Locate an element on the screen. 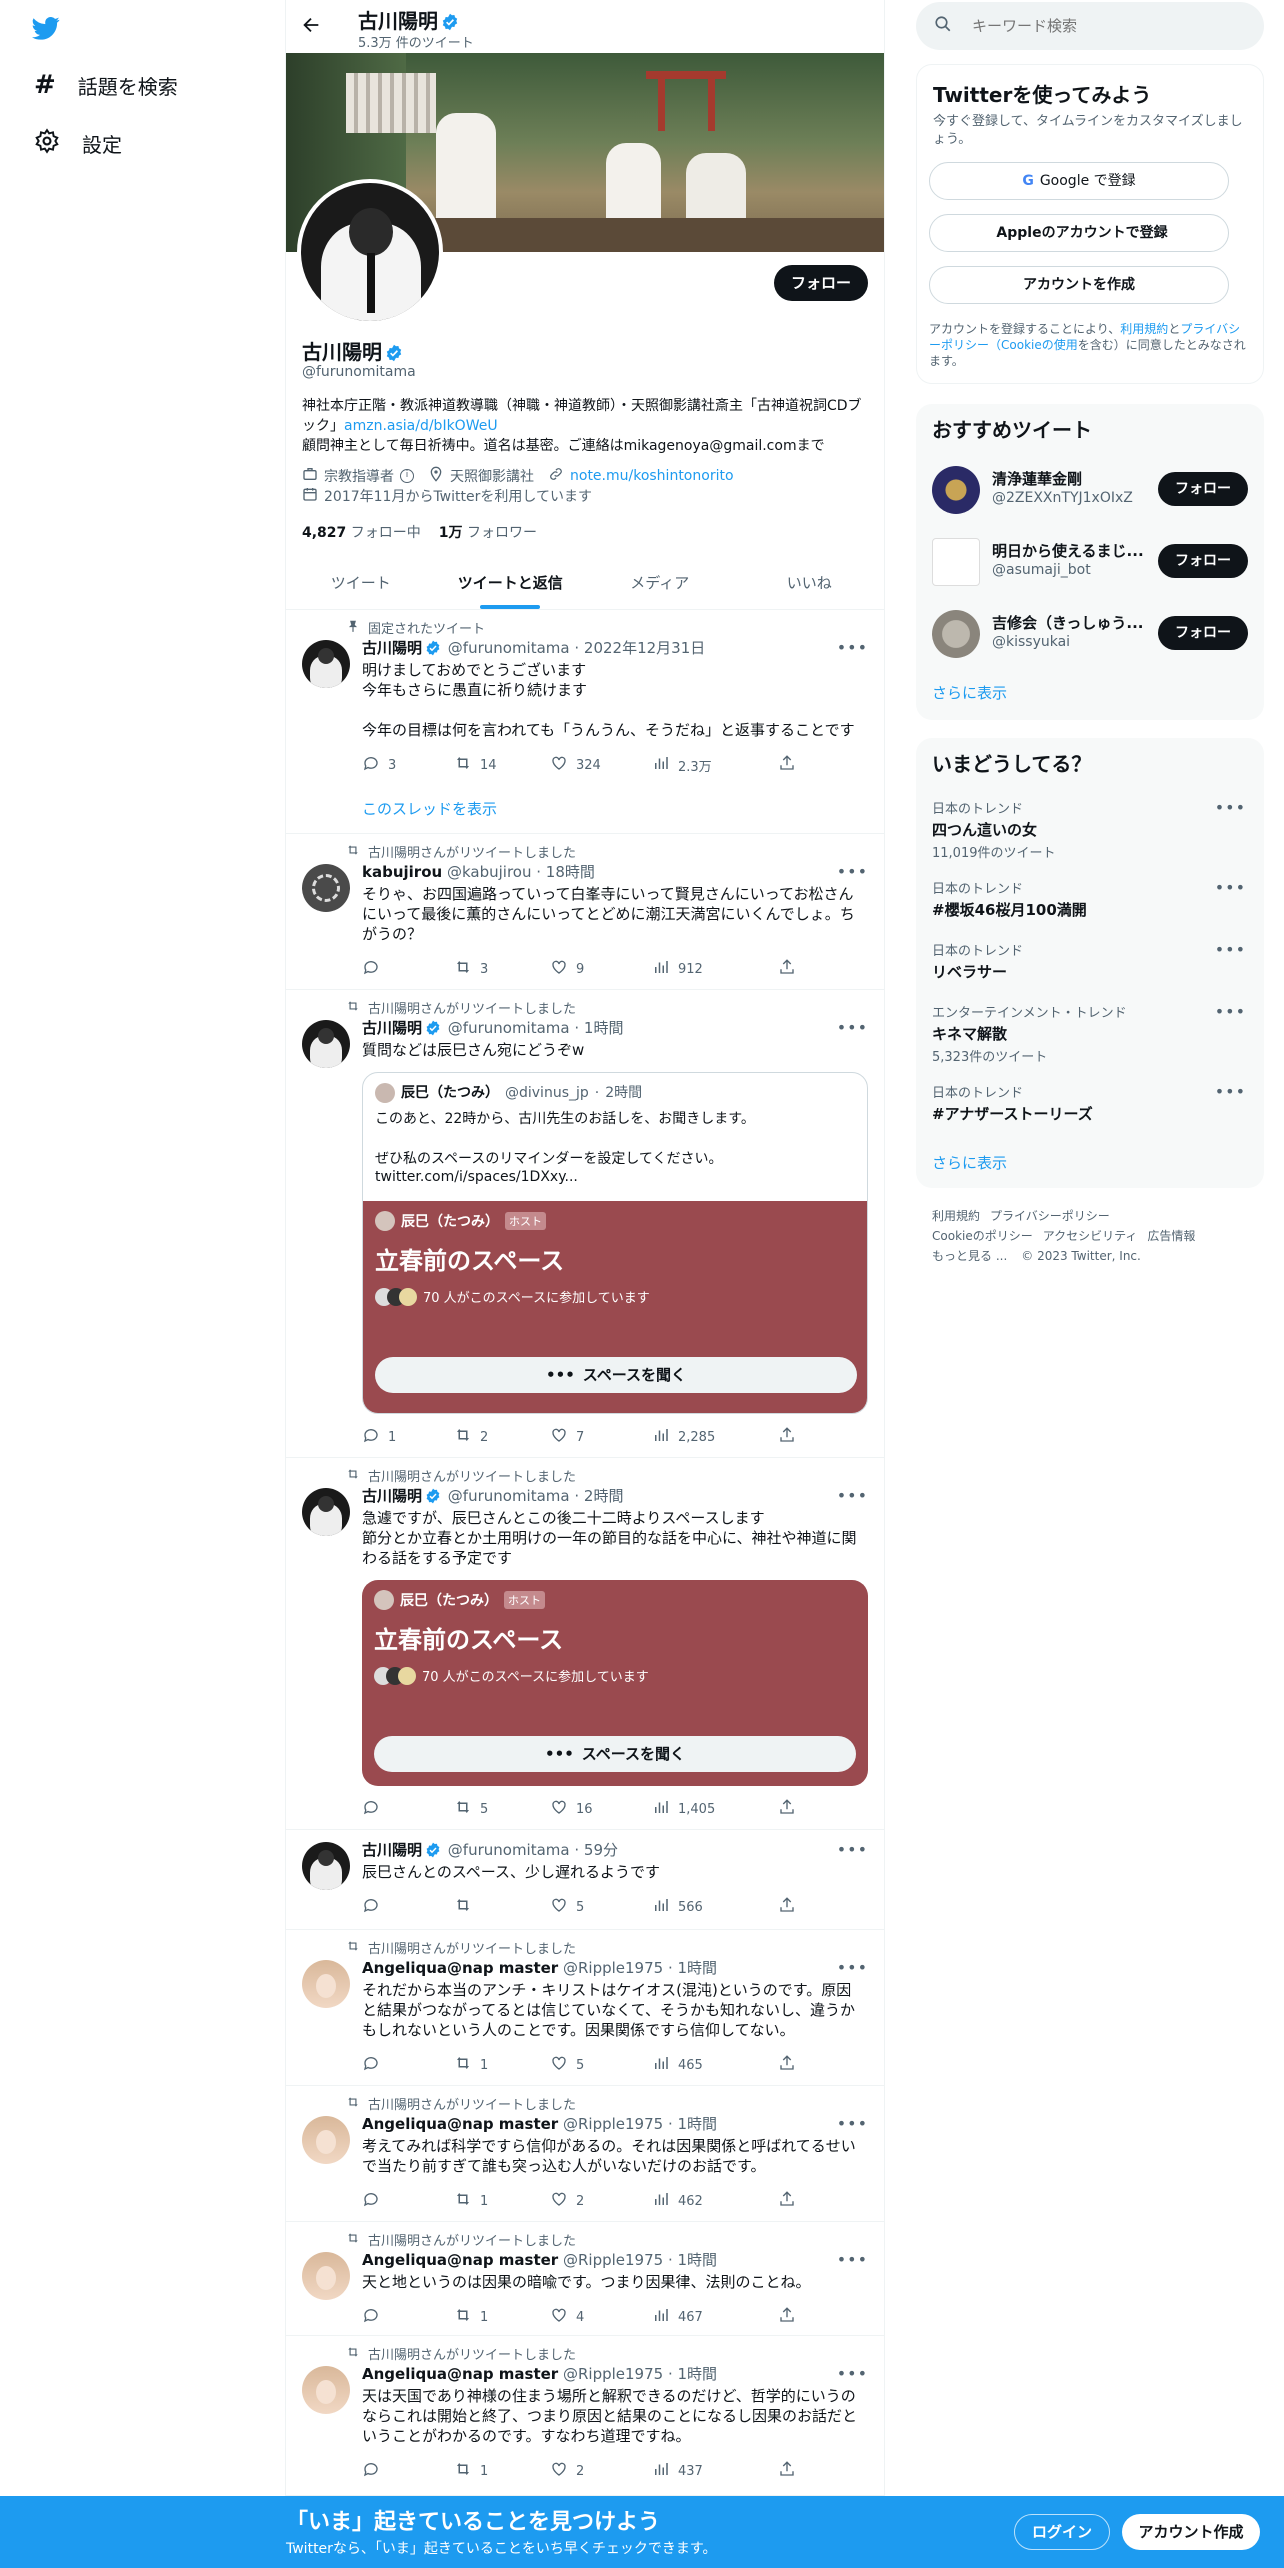  tab-tweets: ツイート is located at coordinates (361, 583).